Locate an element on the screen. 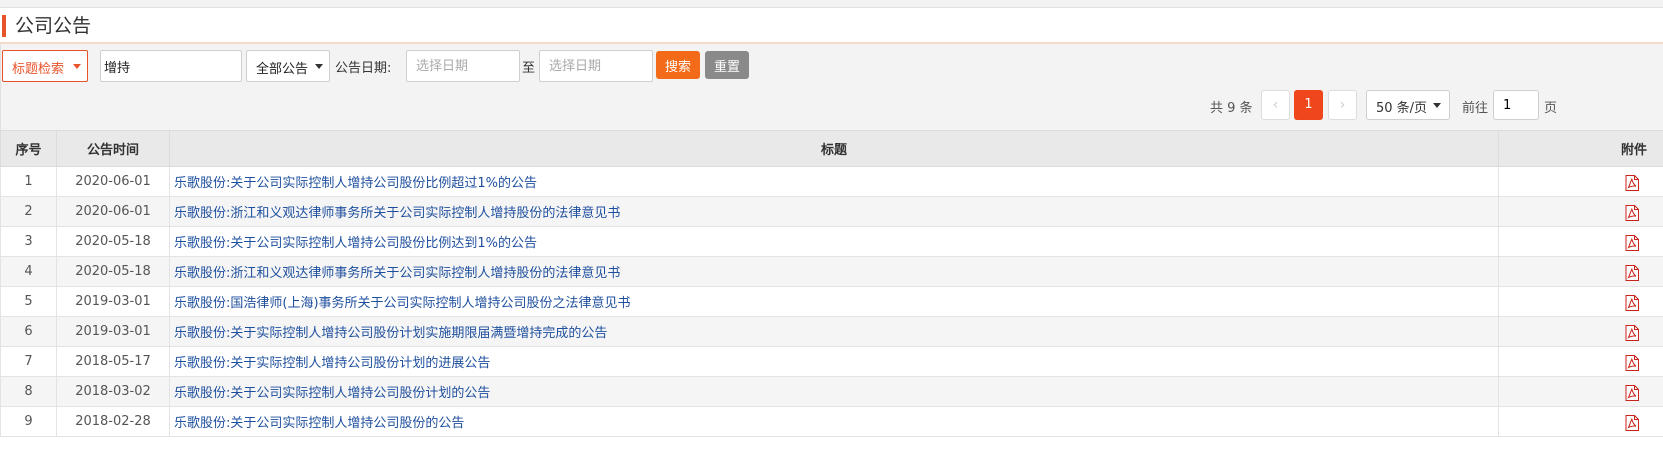 Image resolution: width=1663 pixels, height=471 pixels. search-button: 搜索 is located at coordinates (678, 65).